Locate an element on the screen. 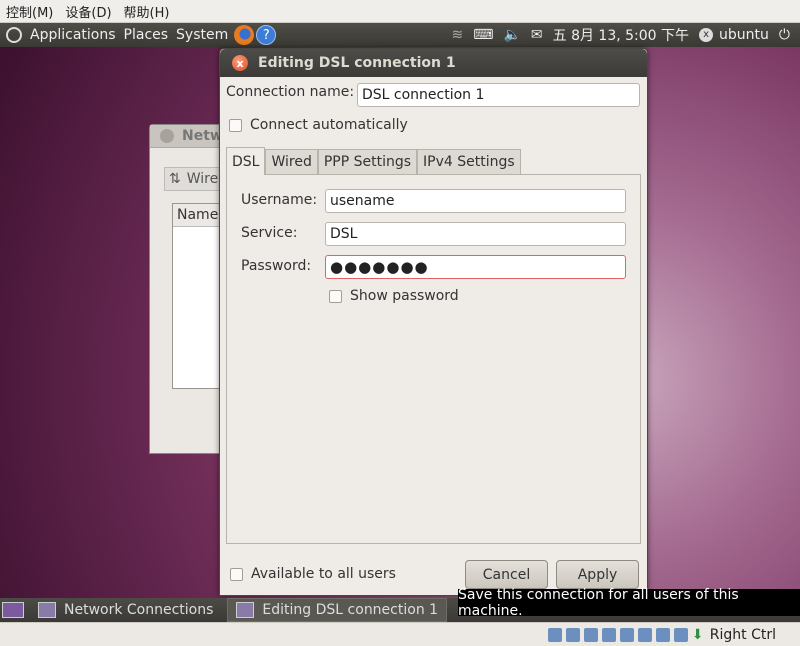 The height and width of the screenshot is (646, 800). show-password-checkbox is located at coordinates (335, 296).